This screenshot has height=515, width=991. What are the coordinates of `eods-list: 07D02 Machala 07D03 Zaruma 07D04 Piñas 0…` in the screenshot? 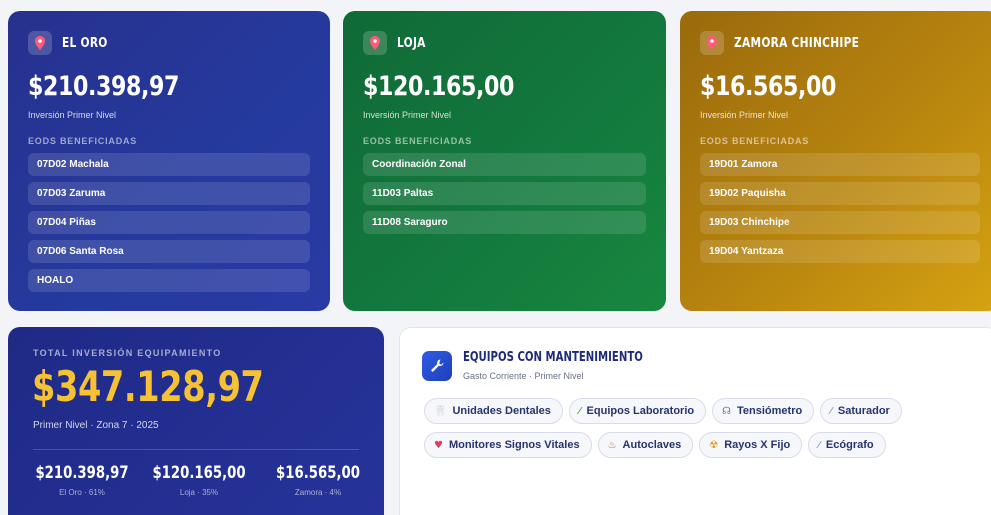 It's located at (169, 225).